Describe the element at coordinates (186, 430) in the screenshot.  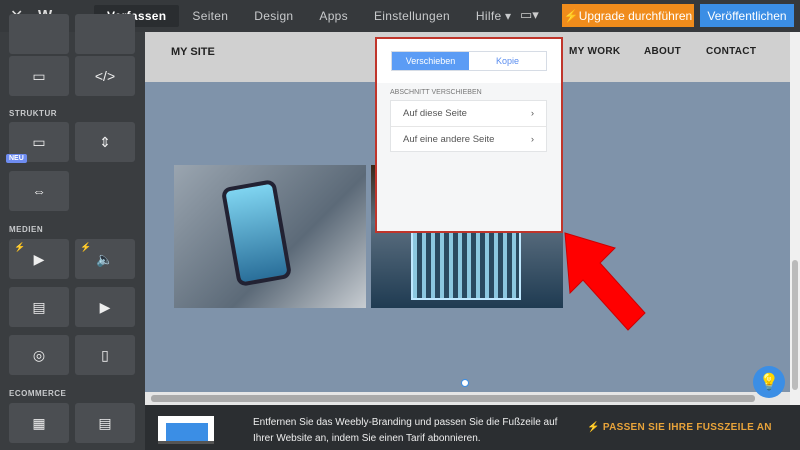
I see `footer-preview-image` at that location.